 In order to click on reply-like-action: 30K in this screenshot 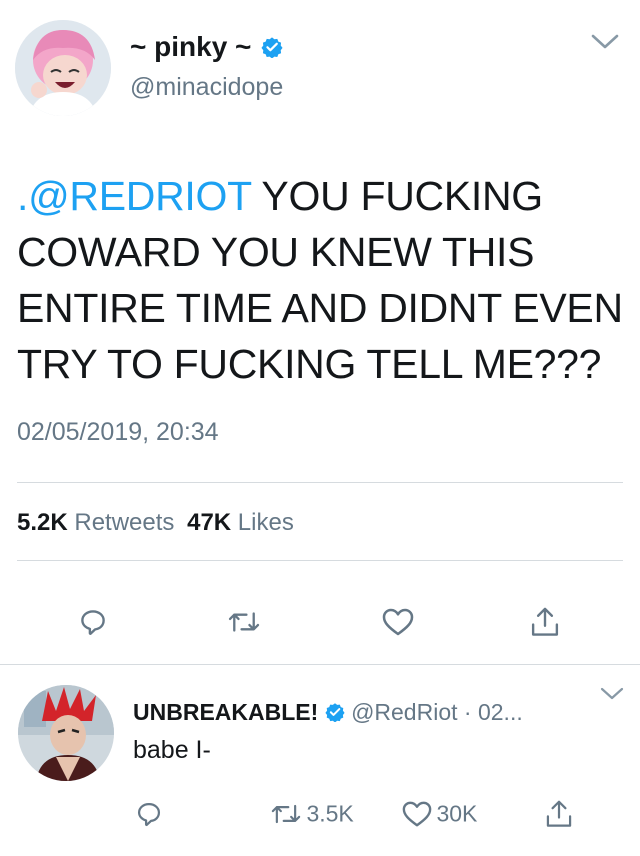, I will do `click(439, 814)`.